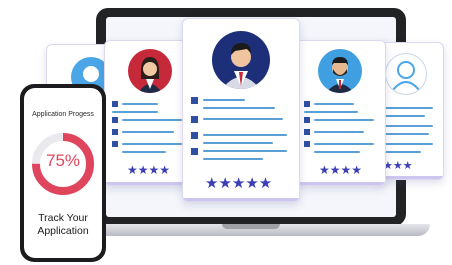 The height and width of the screenshot is (265, 452). Describe the element at coordinates (63, 114) in the screenshot. I see `phone-title: Application Progess` at that location.